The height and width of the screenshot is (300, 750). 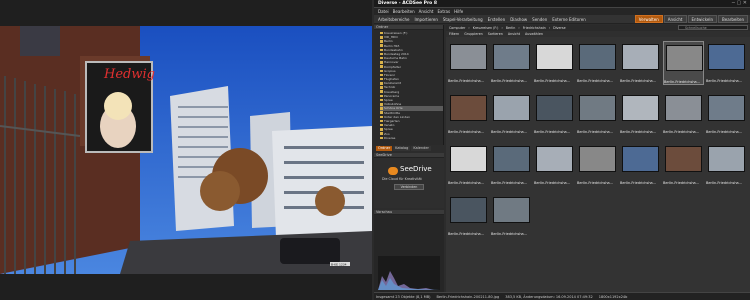 I want to click on seedrive-tagline: Die Cloud für Kreativität, so click(x=402, y=179).